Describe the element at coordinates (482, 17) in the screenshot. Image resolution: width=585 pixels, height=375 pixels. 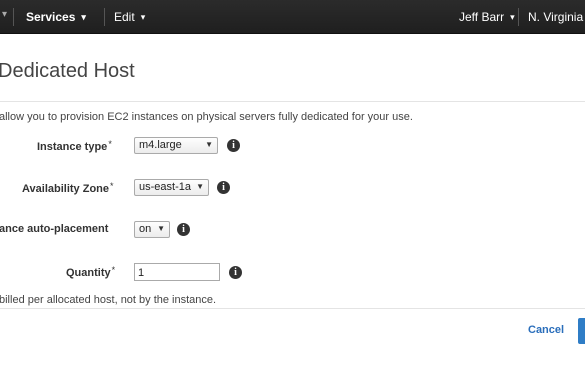
I see `user-menu-label: Jeff Barr` at that location.